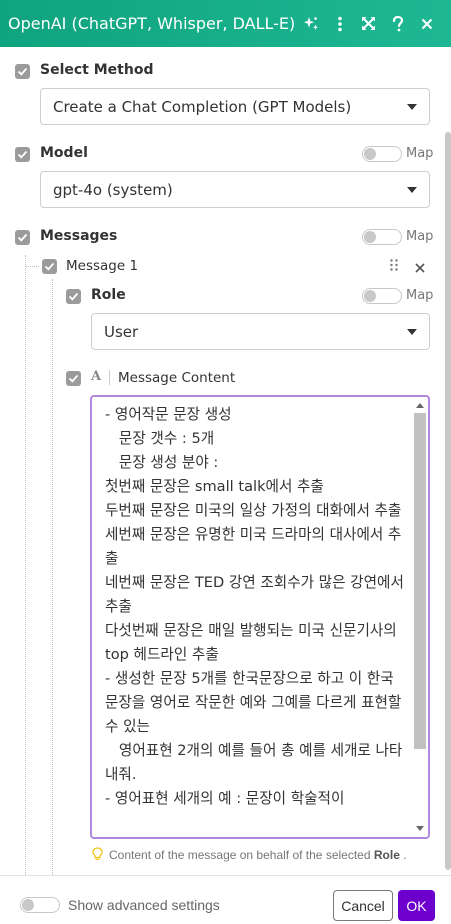  What do you see at coordinates (382, 154) in the screenshot?
I see `model-map-toggle` at bounding box center [382, 154].